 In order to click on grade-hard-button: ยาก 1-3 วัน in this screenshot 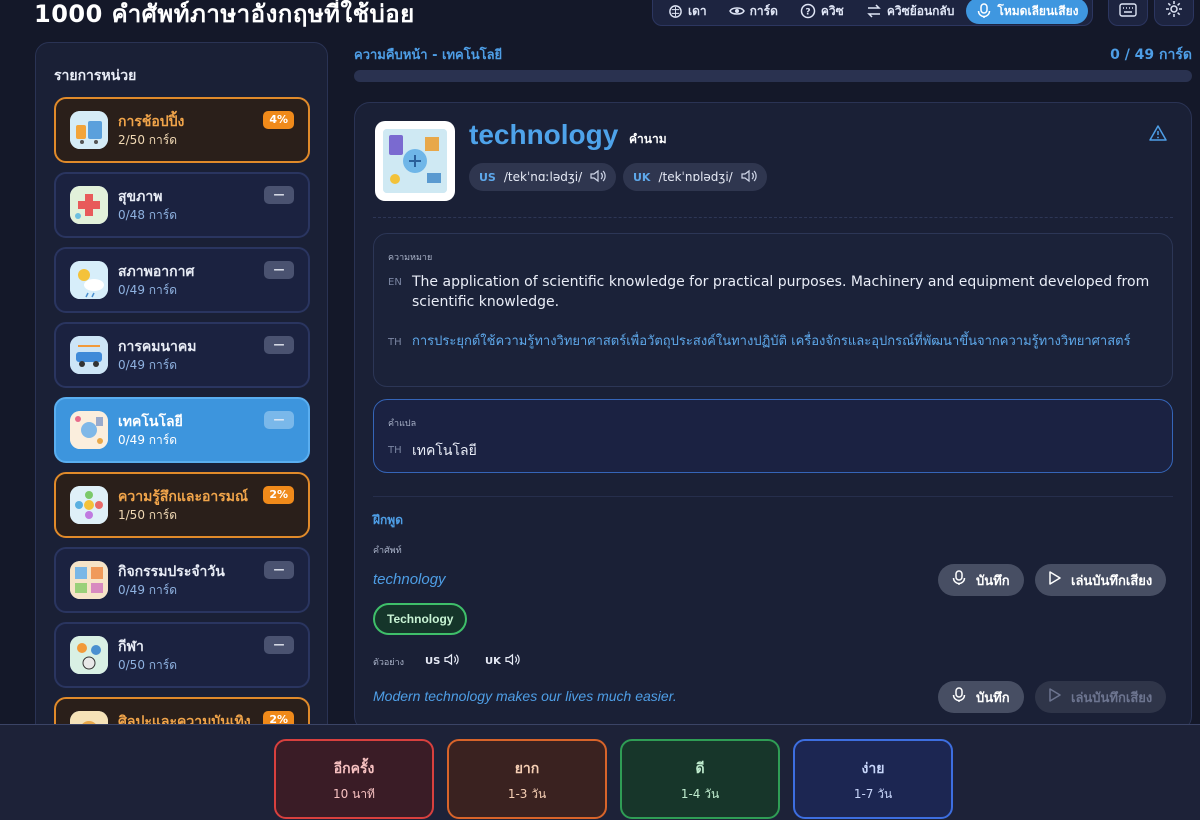, I will do `click(527, 779)`.